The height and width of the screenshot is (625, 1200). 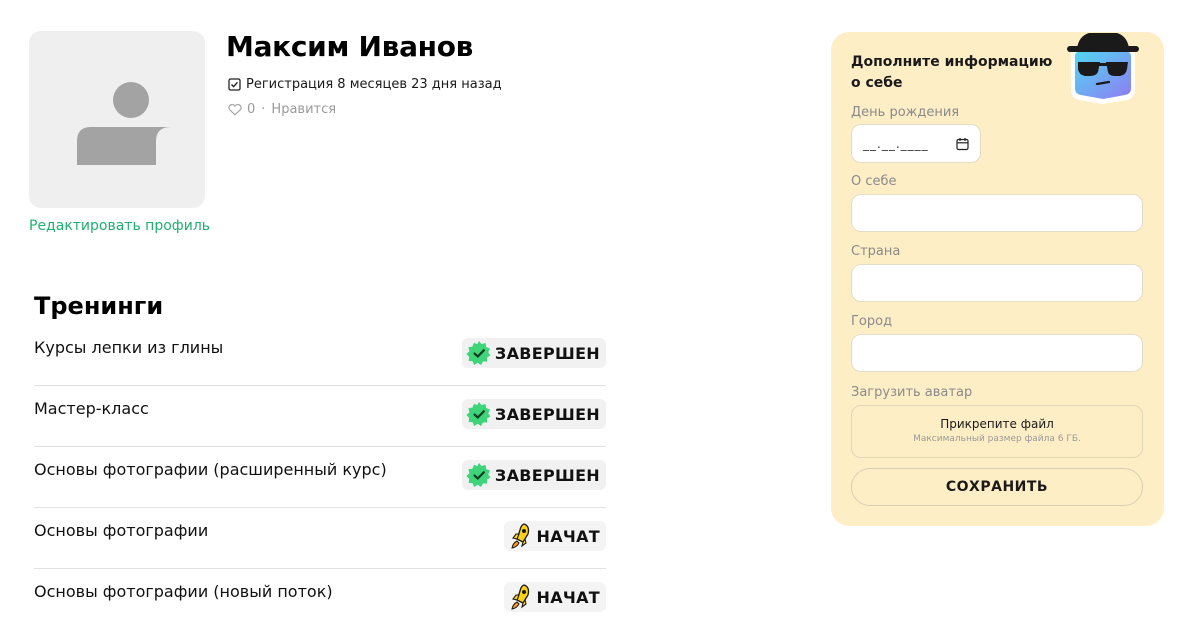 I want to click on birthday-label: День рождения, so click(x=905, y=112).